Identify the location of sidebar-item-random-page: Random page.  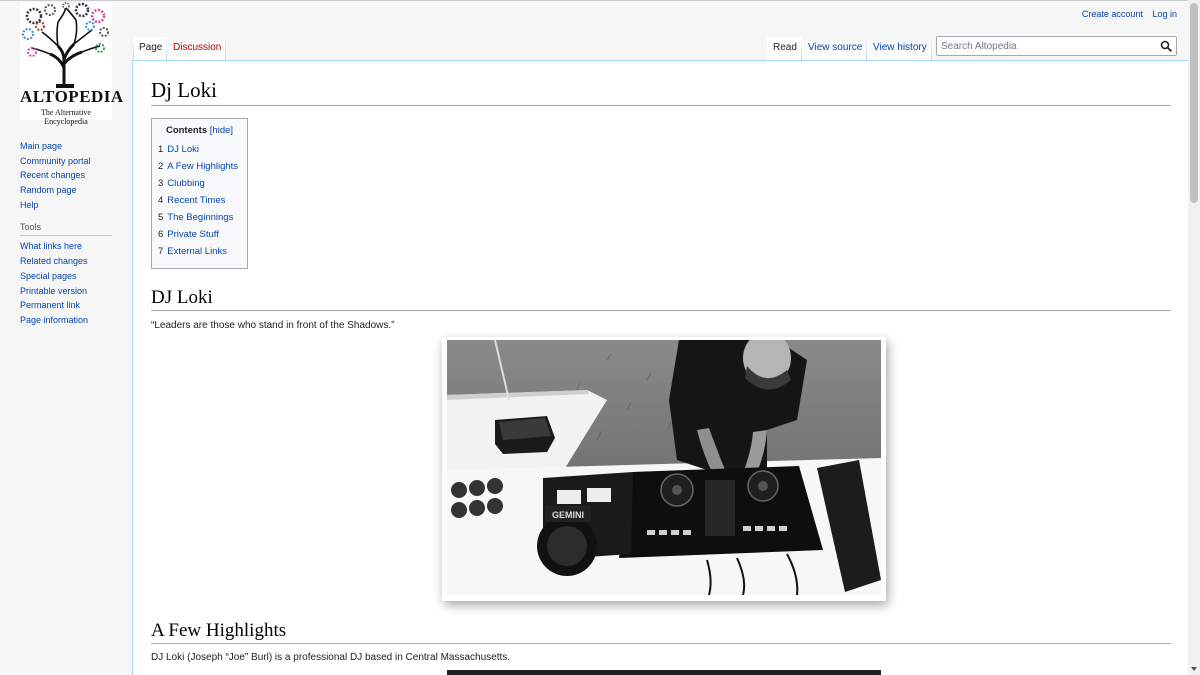
(48, 190).